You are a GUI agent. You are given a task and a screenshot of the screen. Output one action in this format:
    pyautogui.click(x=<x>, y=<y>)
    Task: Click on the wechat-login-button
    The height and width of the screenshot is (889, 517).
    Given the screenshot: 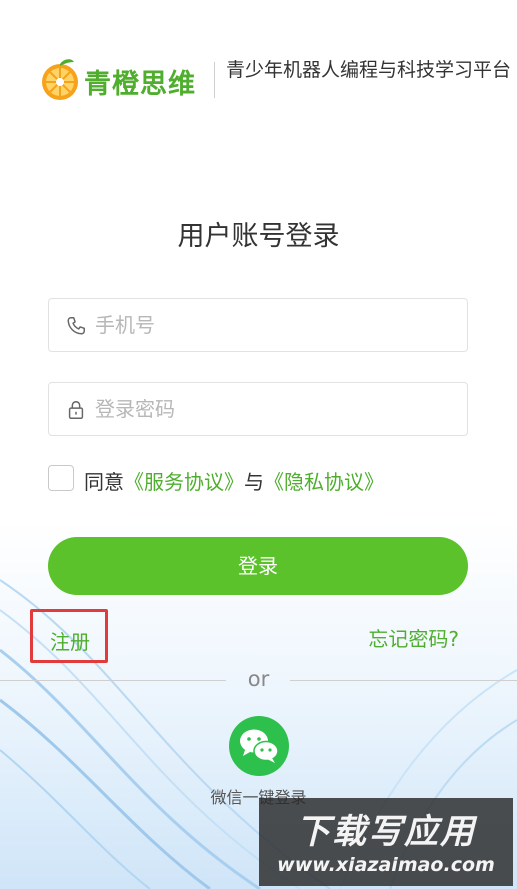 What is the action you would take?
    pyautogui.click(x=259, y=746)
    